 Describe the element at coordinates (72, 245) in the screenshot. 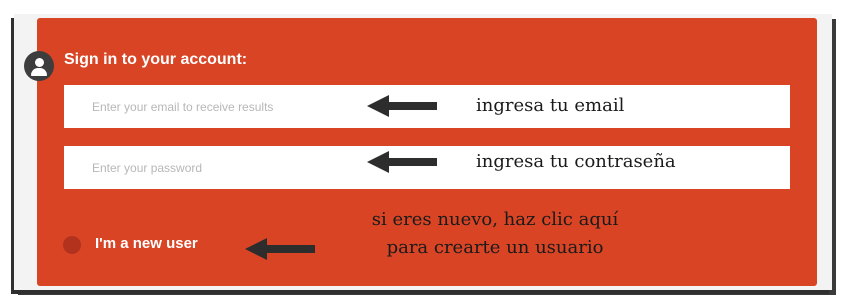

I see `new-user-radio` at that location.